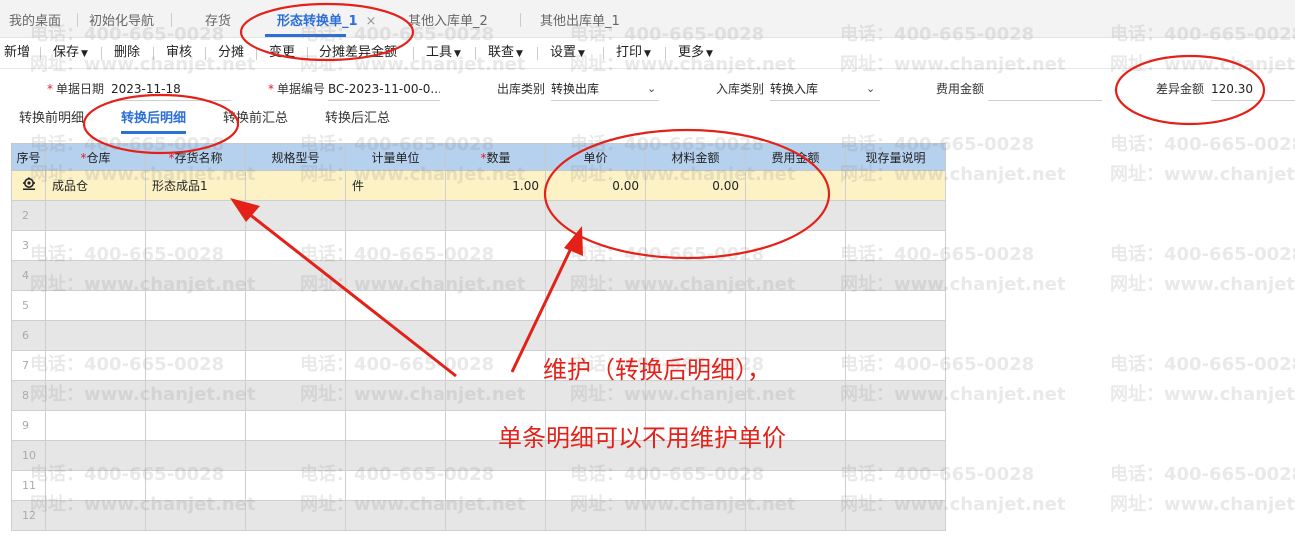 Image resolution: width=1295 pixels, height=542 pixels. I want to click on subtab-before-detail: 转换前明细, so click(51, 121).